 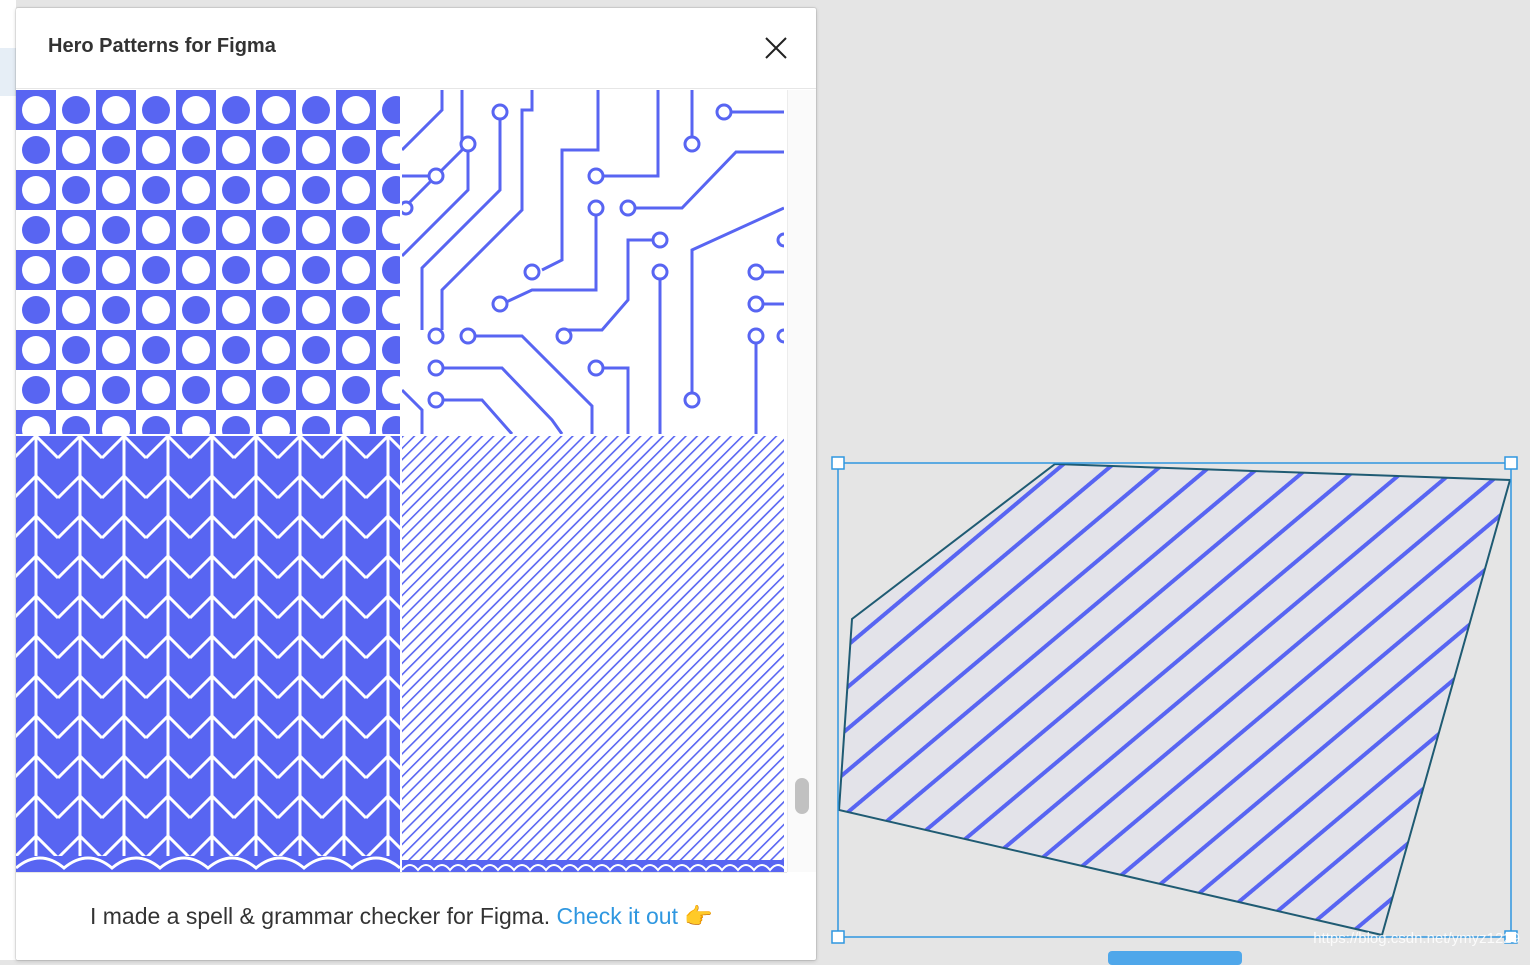 What do you see at coordinates (801, 481) in the screenshot?
I see `scrollbar-track` at bounding box center [801, 481].